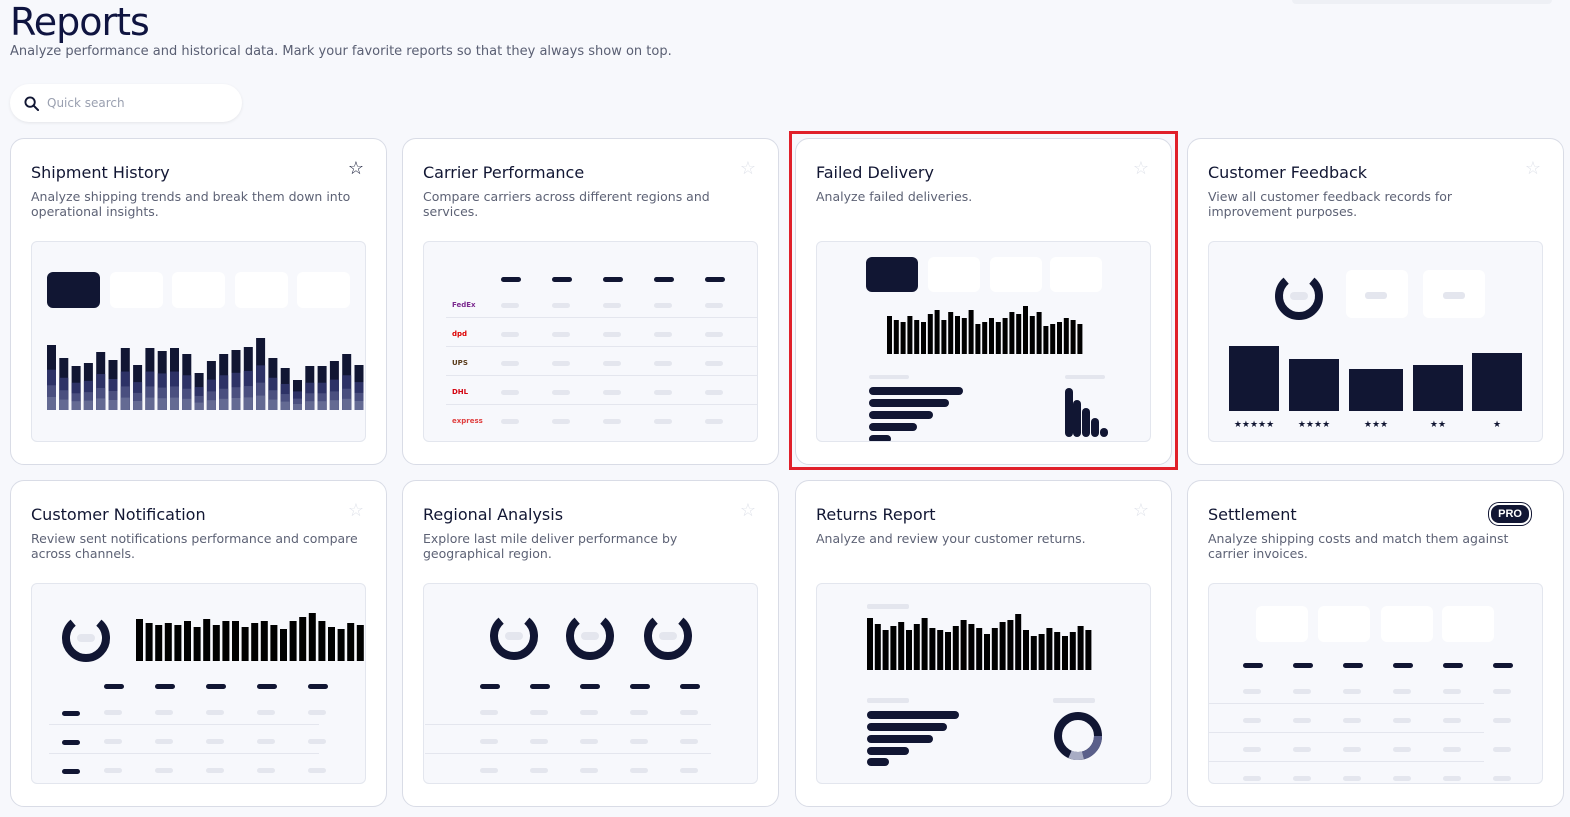 The height and width of the screenshot is (817, 1570). I want to click on ring-label, so click(1299, 296).